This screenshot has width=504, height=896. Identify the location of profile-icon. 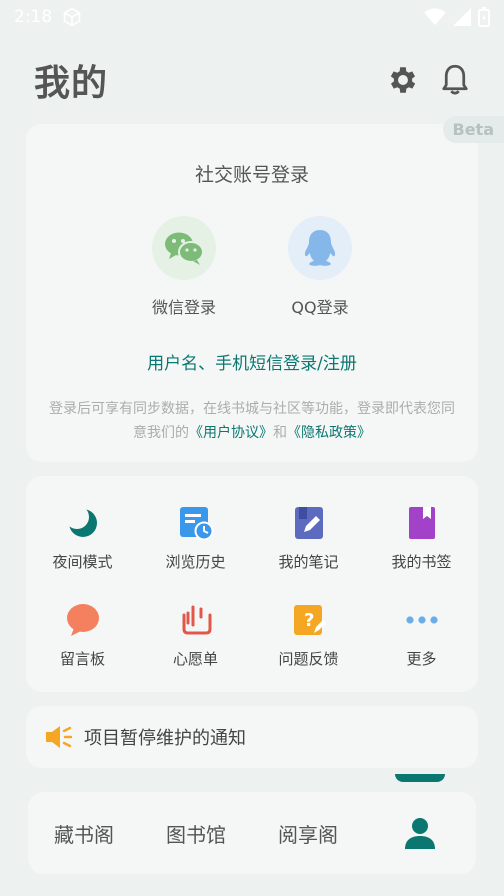
(420, 833).